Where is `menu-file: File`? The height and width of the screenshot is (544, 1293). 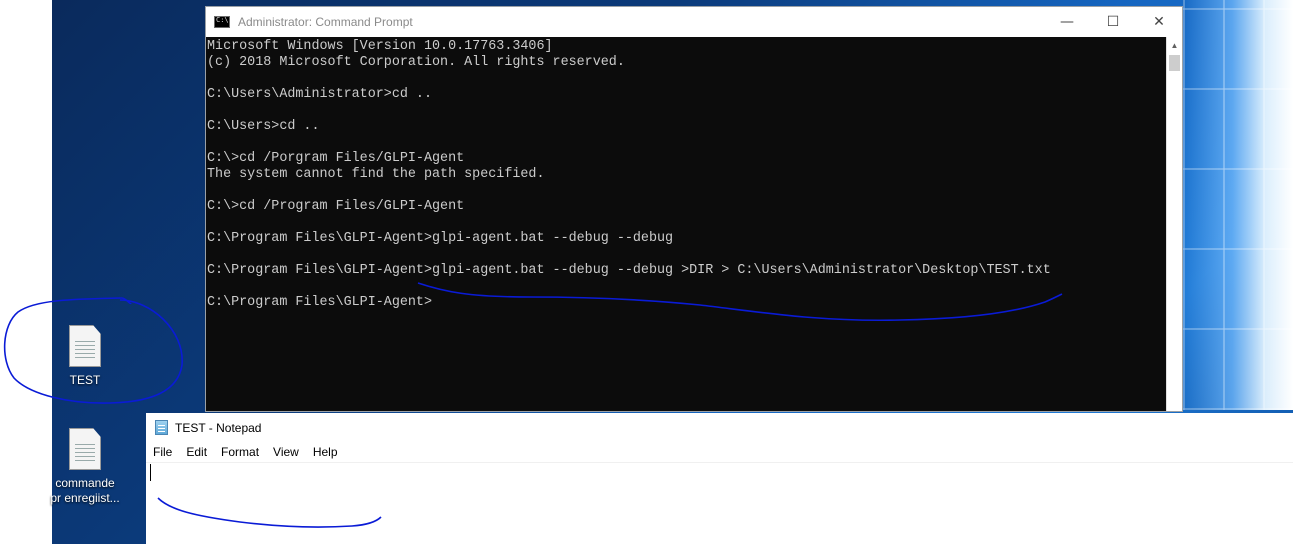
menu-file: File is located at coordinates (162, 452).